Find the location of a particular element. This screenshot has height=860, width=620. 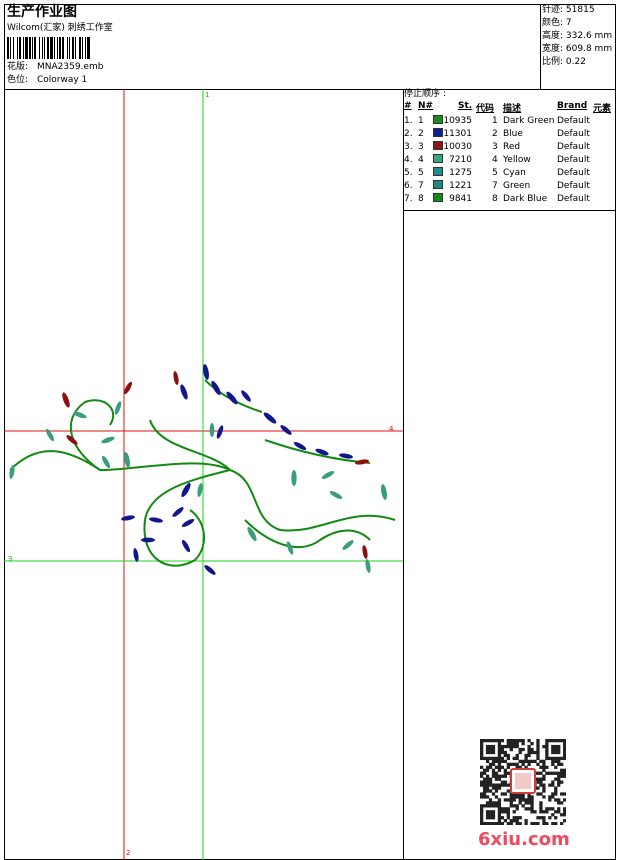

row-code: 3 is located at coordinates (495, 147).